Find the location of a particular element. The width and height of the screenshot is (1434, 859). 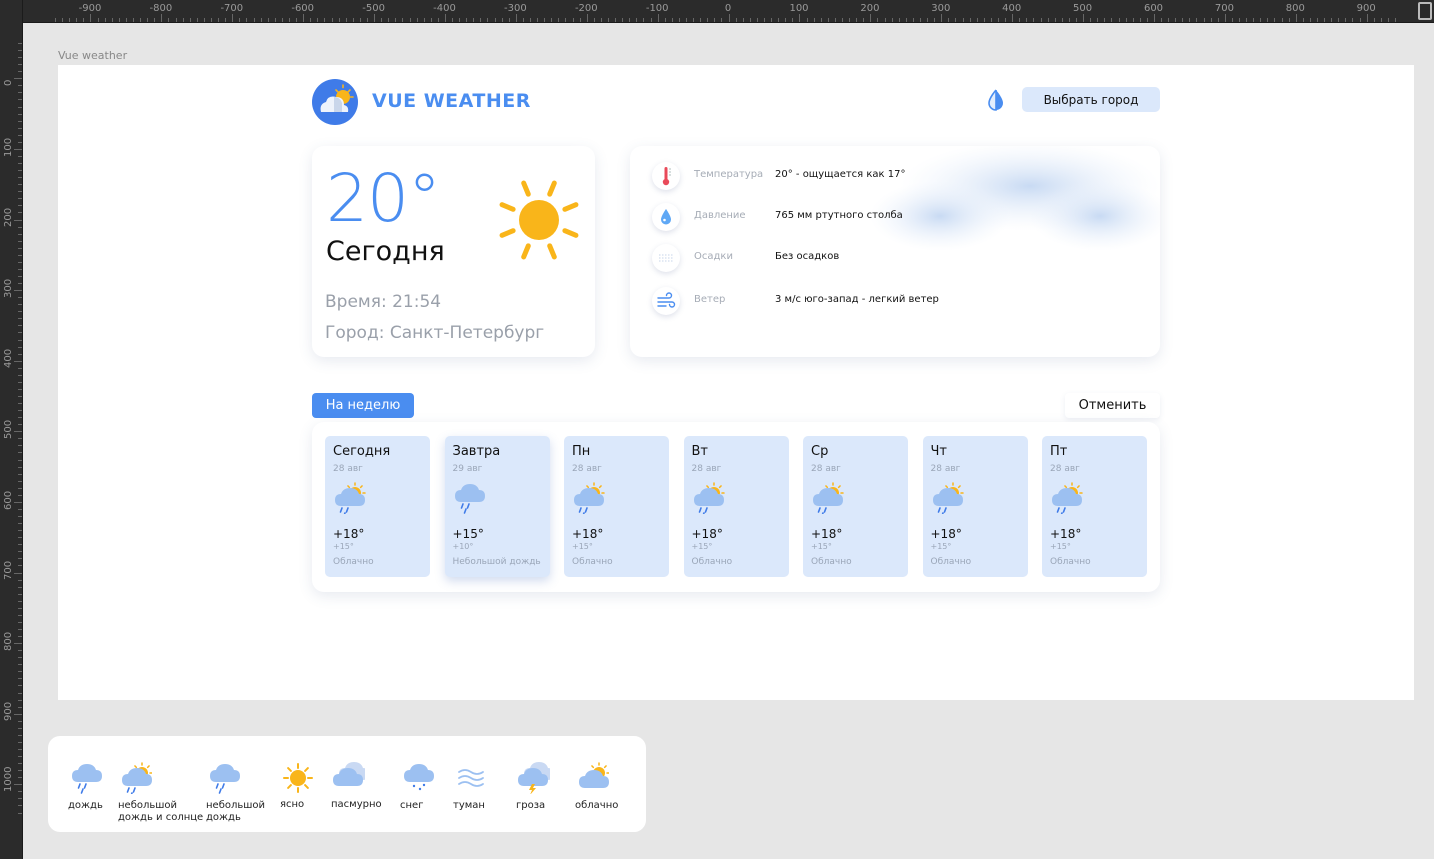

legend-label: дождь is located at coordinates (85, 805).